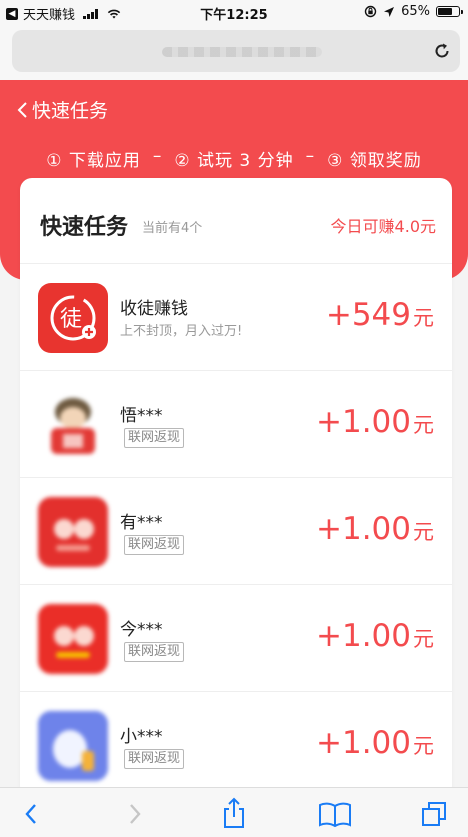  I want to click on url-text-blurred, so click(242, 52).